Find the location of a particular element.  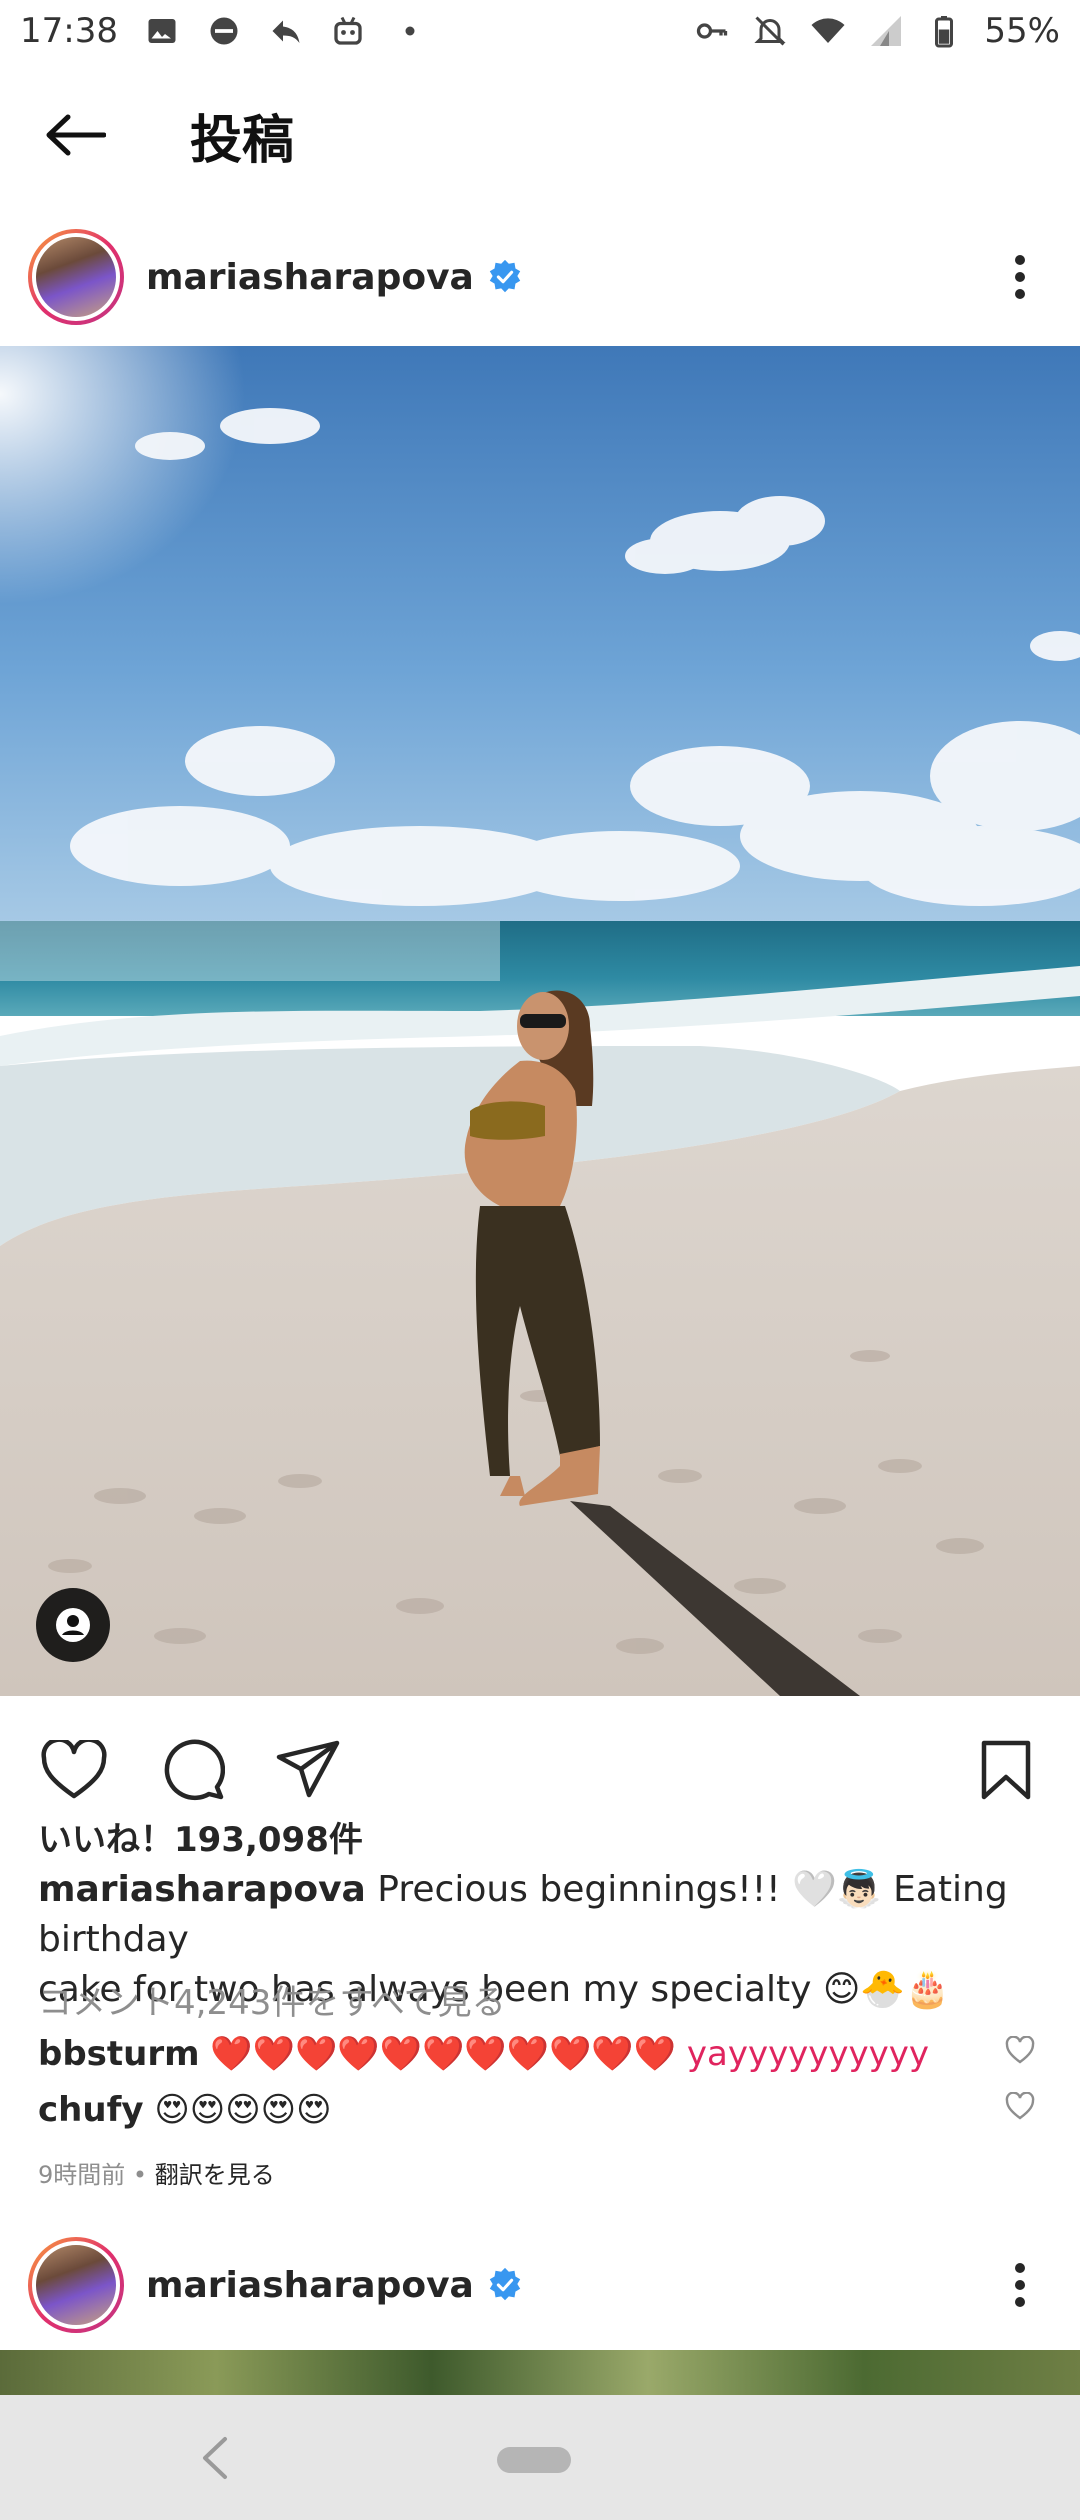

nav-home-pill is located at coordinates (534, 2460).